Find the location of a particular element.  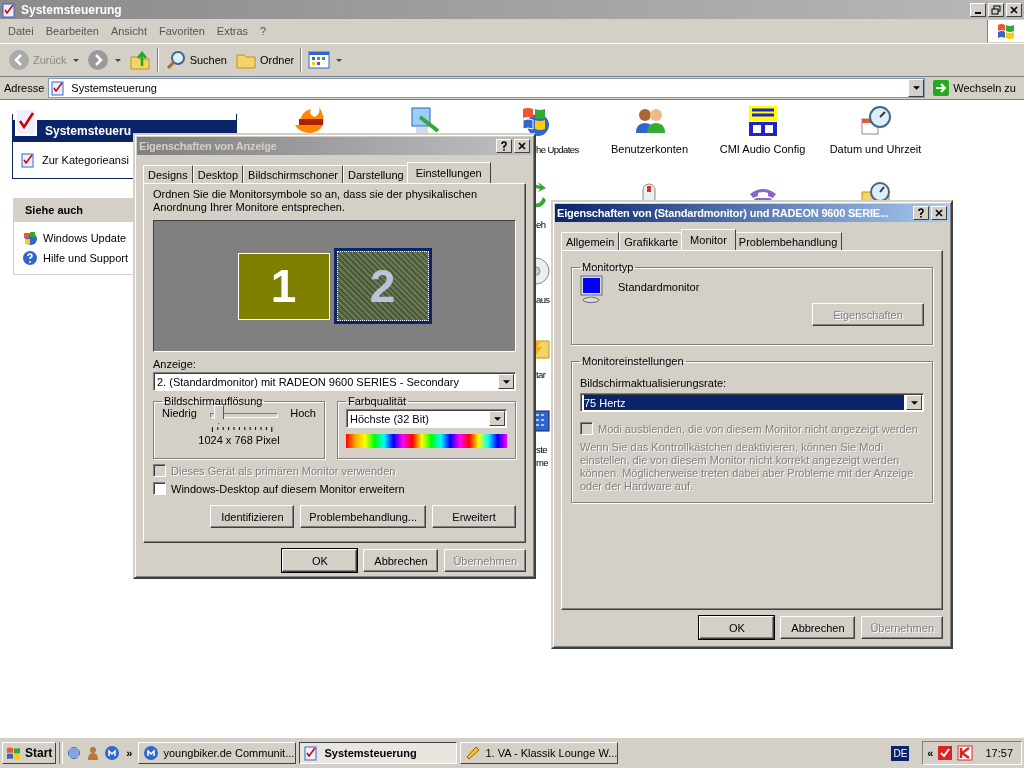

k-mark-icon is located at coordinates (965, 753).